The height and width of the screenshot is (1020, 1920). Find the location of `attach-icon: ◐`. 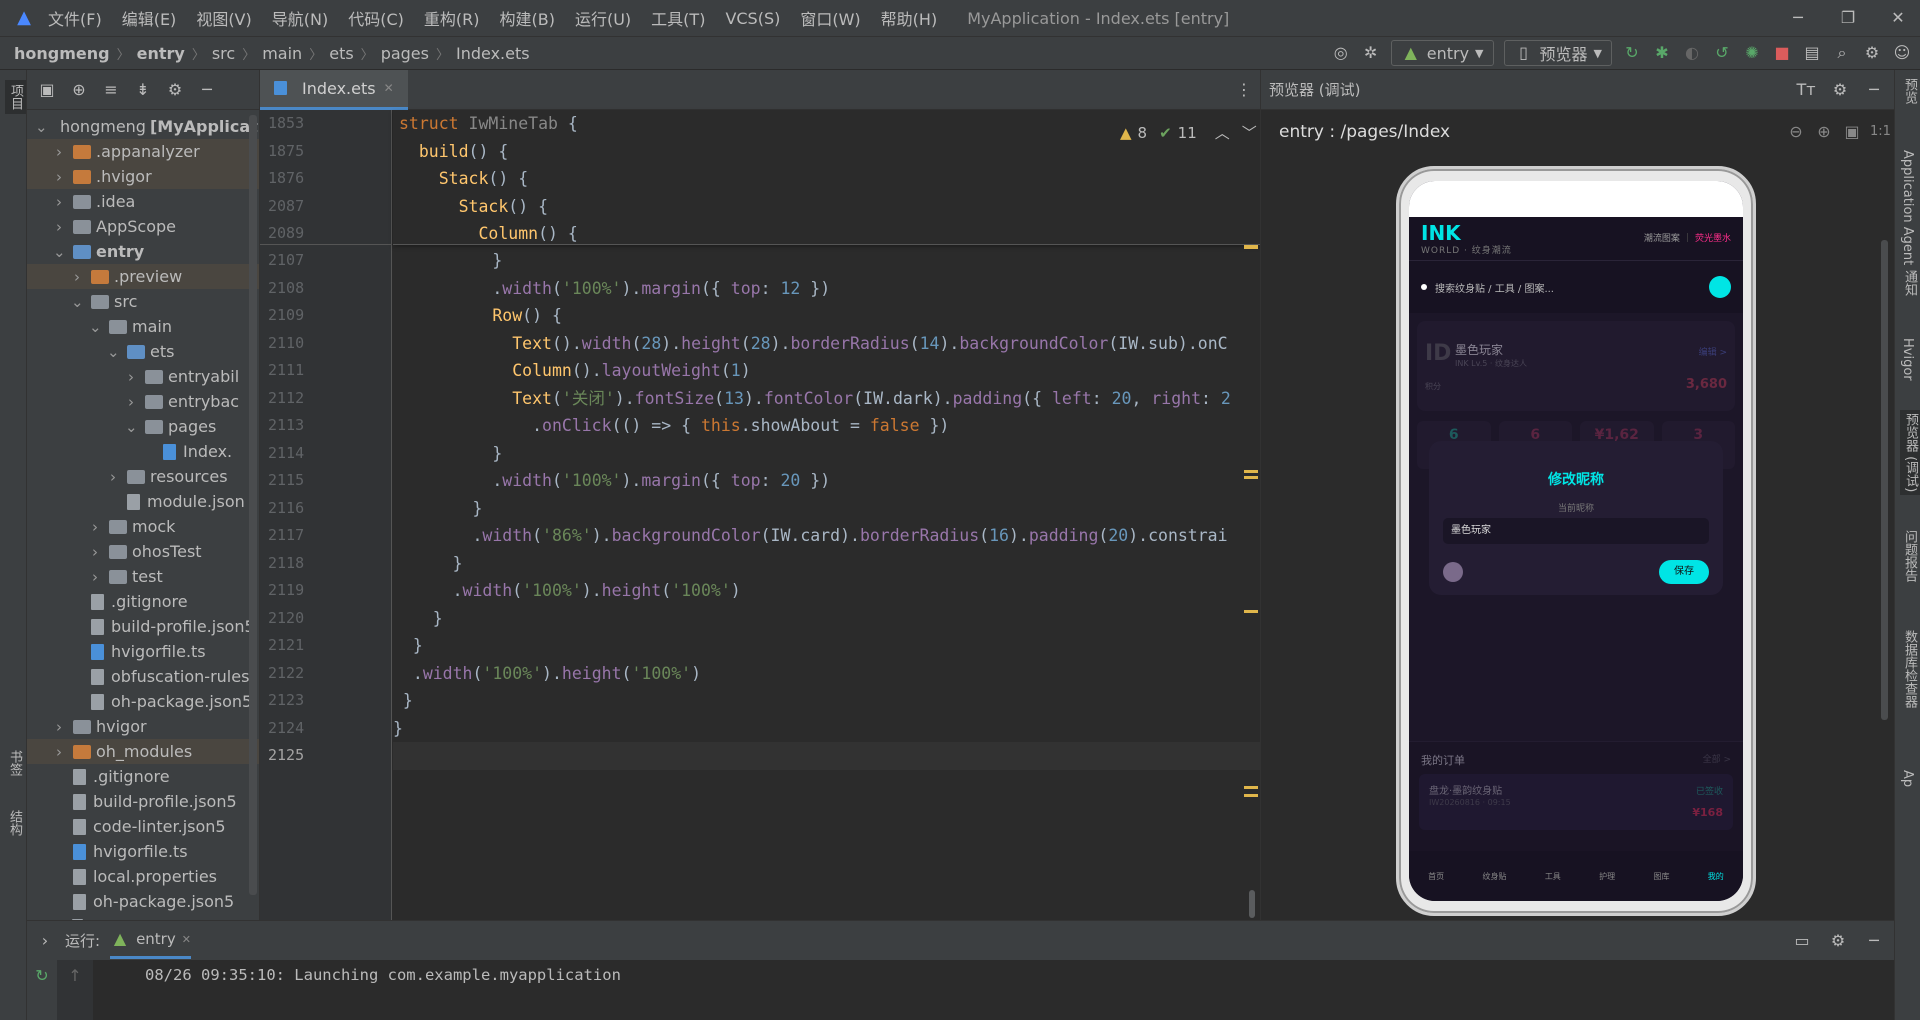

attach-icon: ◐ is located at coordinates (1692, 53).